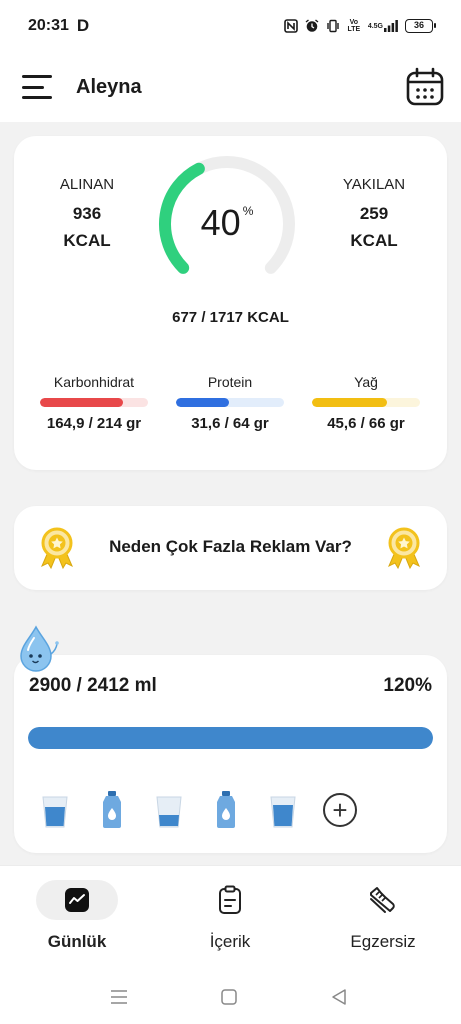 The image size is (461, 1024). I want to click on nav-label: Egzersiz, so click(383, 941).